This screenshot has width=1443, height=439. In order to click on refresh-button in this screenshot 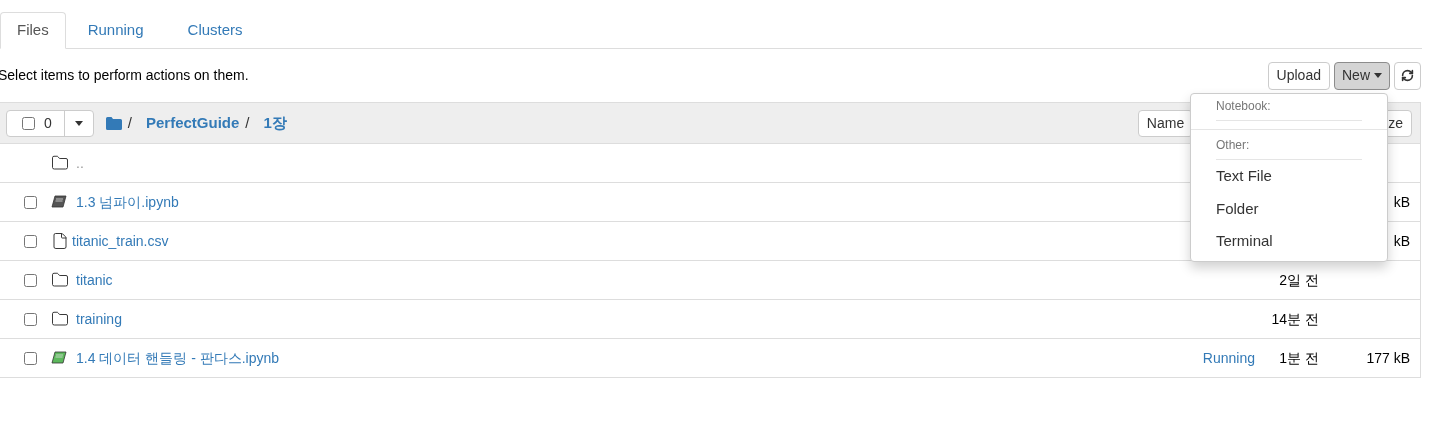, I will do `click(1407, 75)`.